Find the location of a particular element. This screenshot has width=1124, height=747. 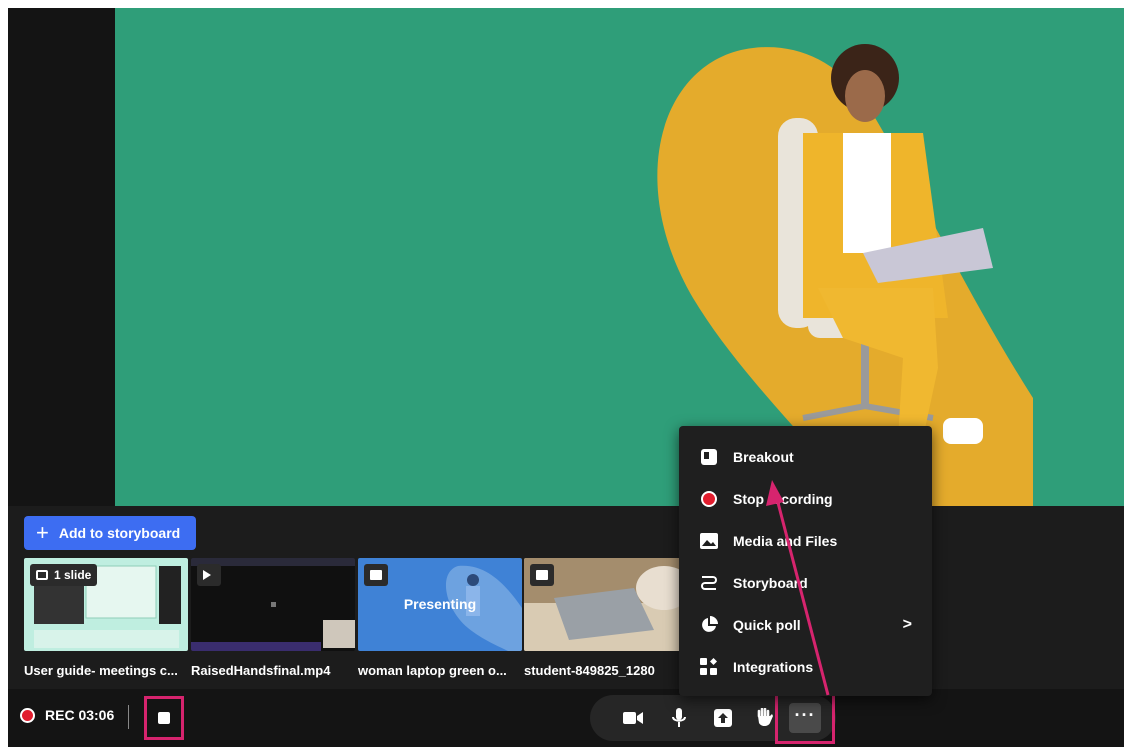

play-icon is located at coordinates (207, 575).